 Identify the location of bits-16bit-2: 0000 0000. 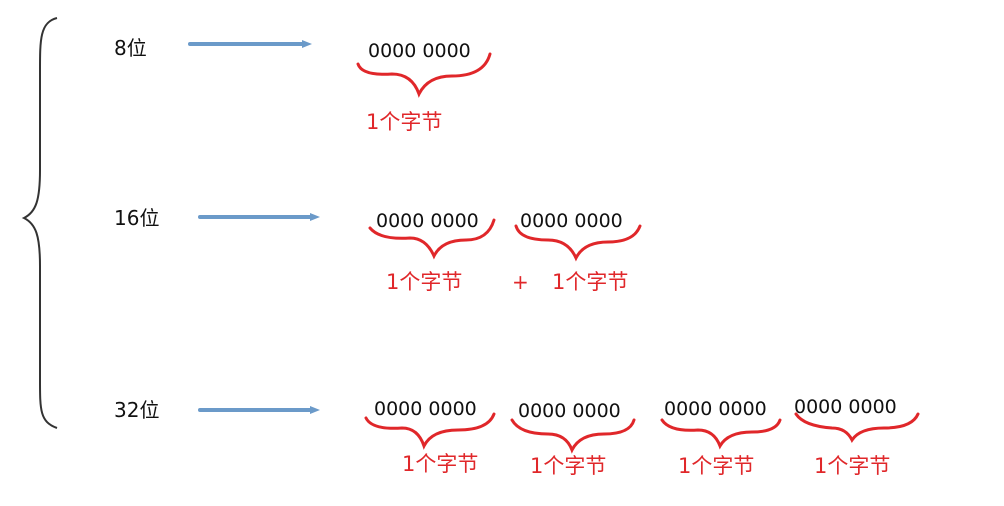
(571, 221).